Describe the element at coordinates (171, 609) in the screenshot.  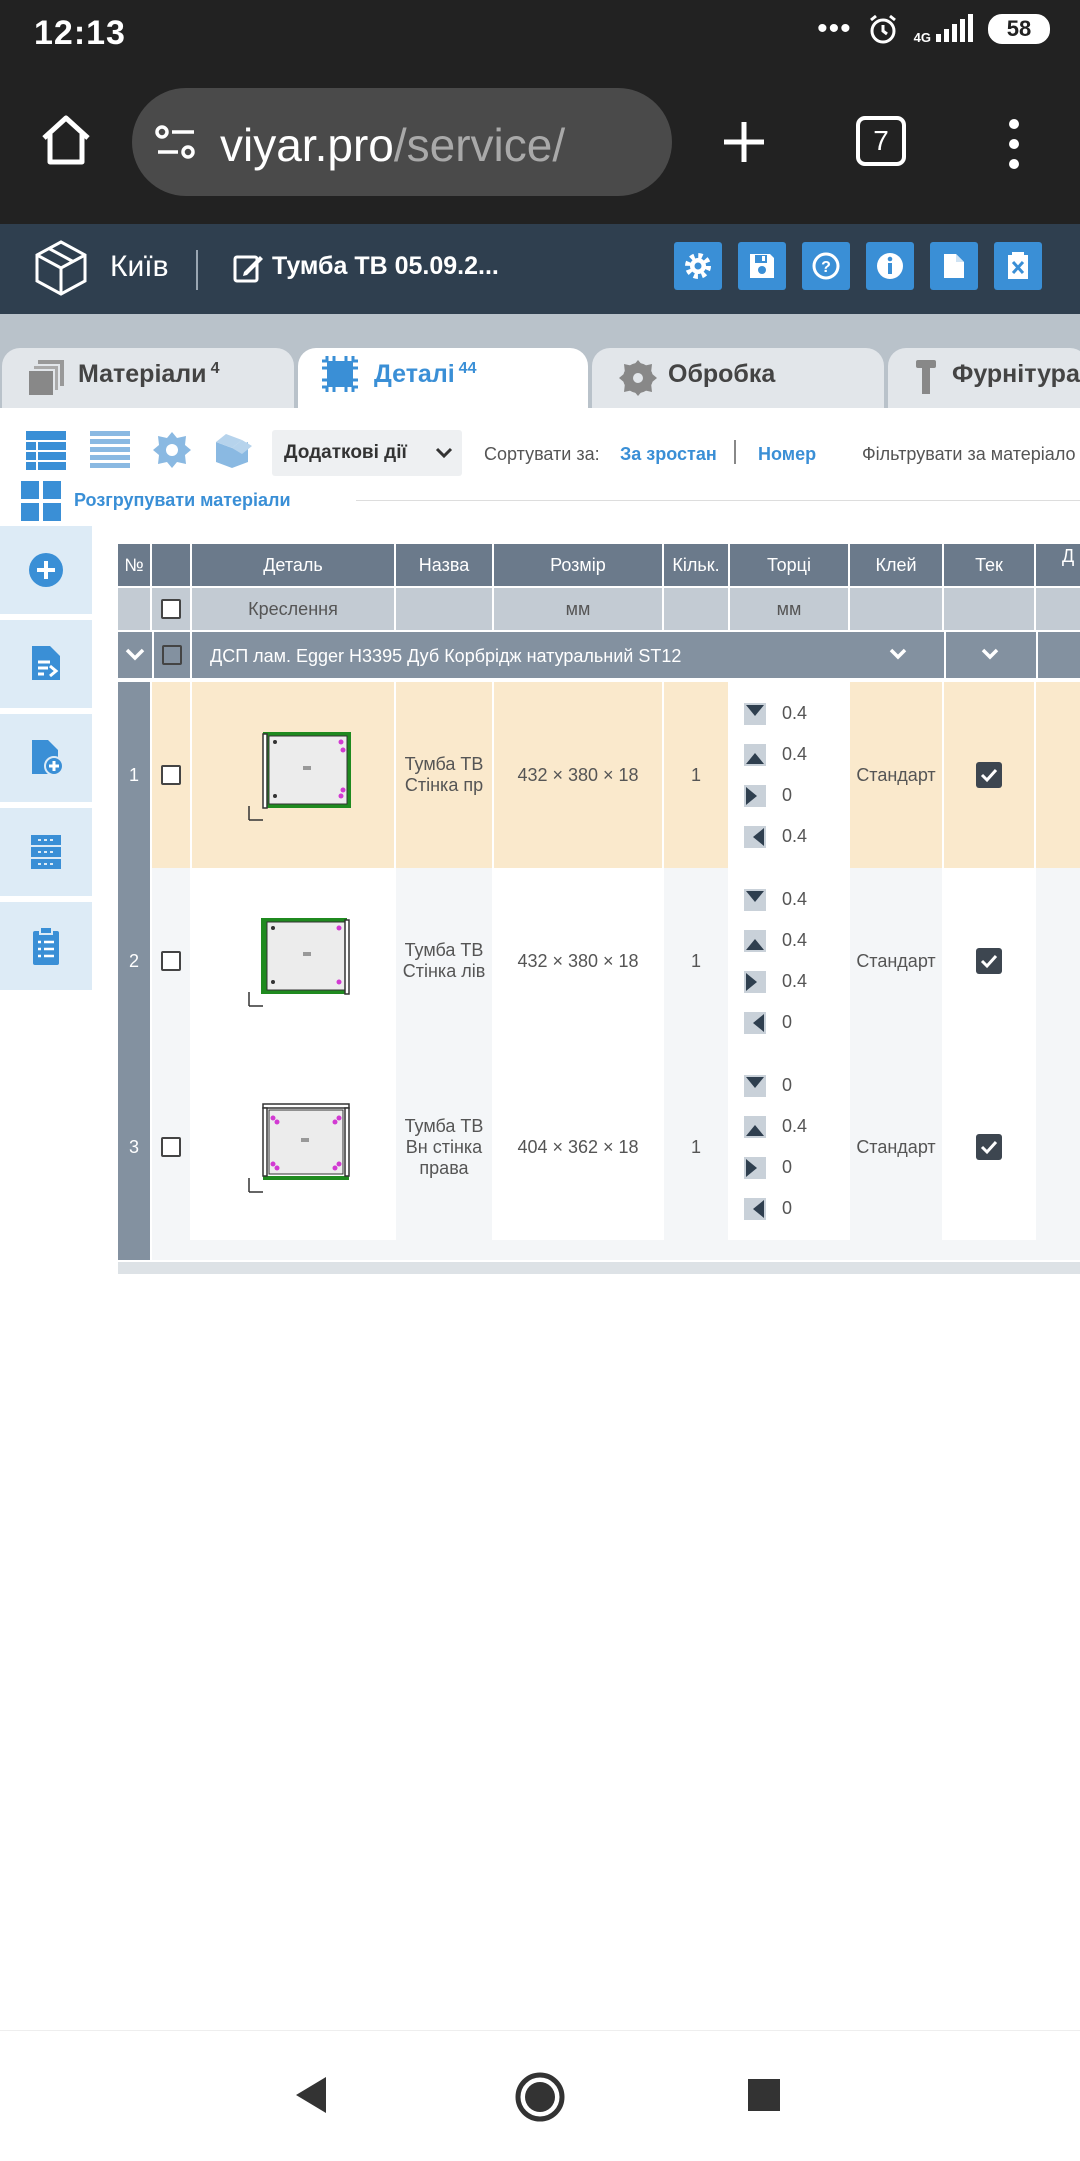
I see `select-all-checkbox` at that location.